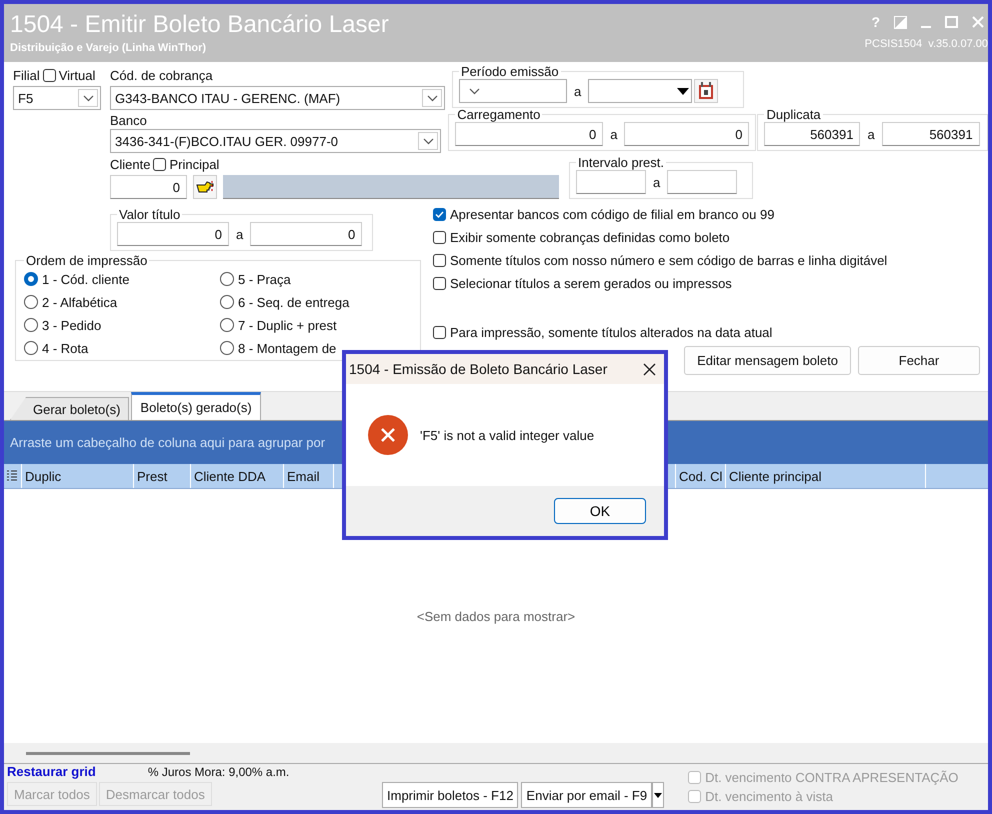 The image size is (992, 814). I want to click on window-title: 1504 - Emitir Boleto Bancário Laser, so click(199, 25).